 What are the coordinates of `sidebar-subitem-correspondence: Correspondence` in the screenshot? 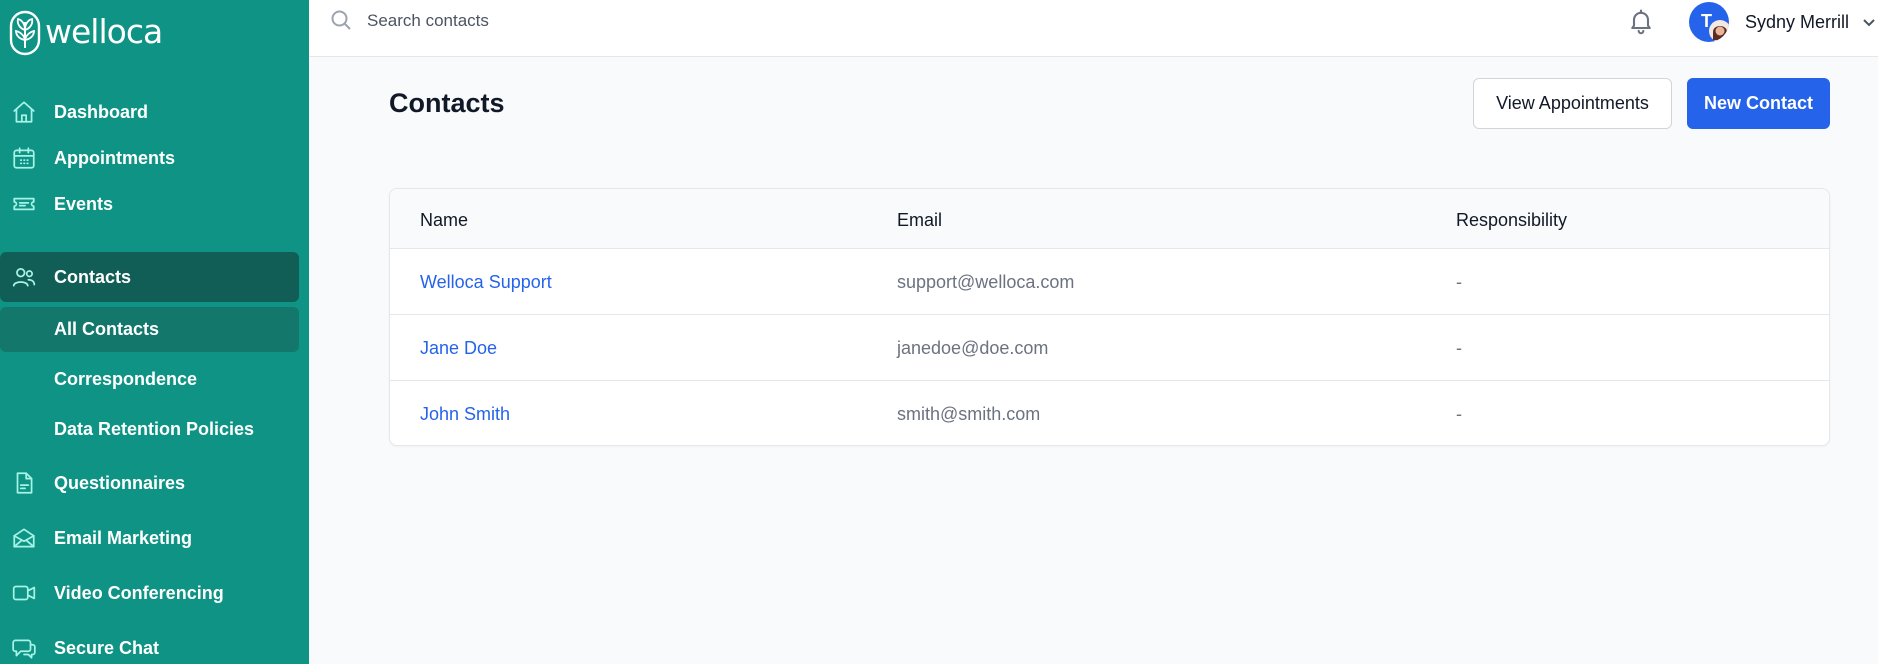 It's located at (149, 379).